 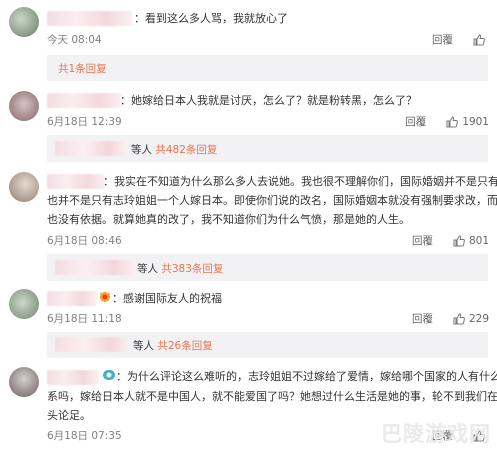 I want to click on sub-reply-prefix: 等人 共26条回复, so click(x=173, y=346).